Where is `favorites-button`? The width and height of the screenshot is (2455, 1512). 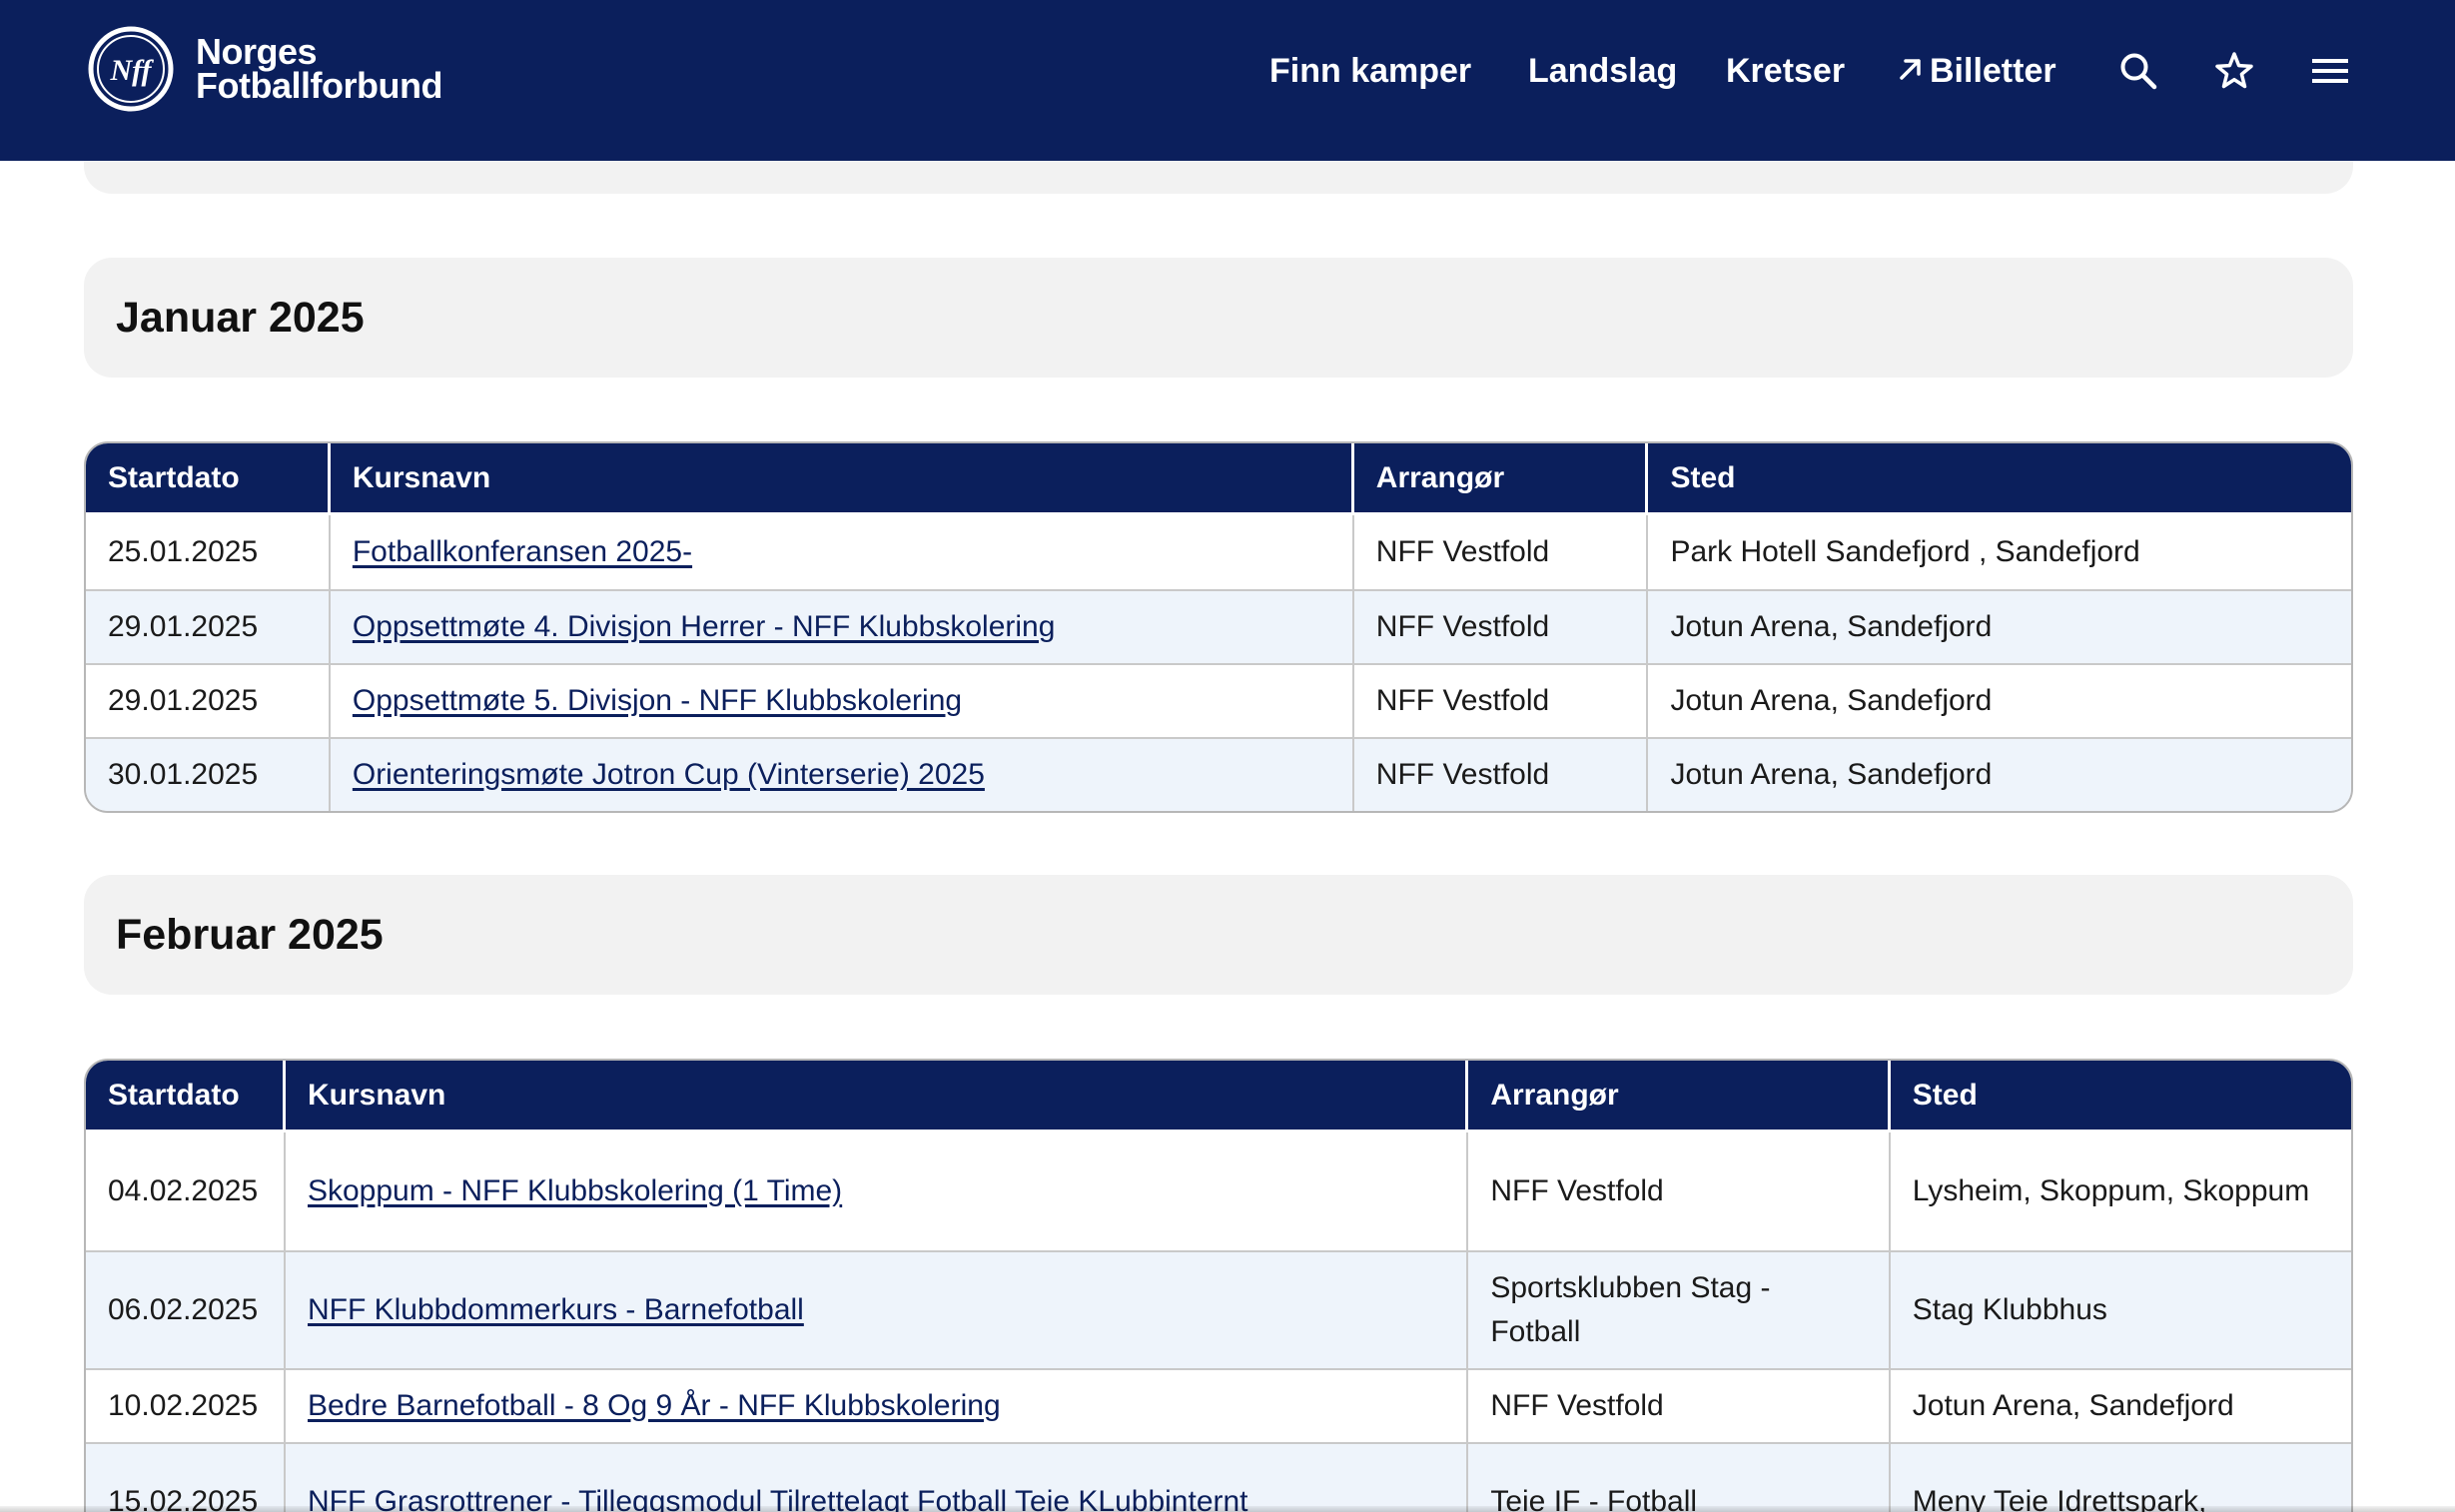
favorites-button is located at coordinates (2234, 71).